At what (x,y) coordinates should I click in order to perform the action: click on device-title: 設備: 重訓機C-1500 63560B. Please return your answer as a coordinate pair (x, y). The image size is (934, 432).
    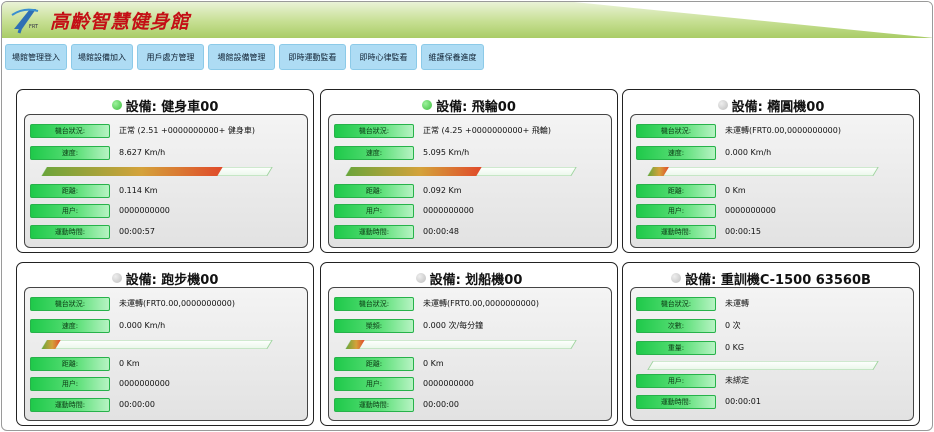
    Looking at the image, I should click on (778, 280).